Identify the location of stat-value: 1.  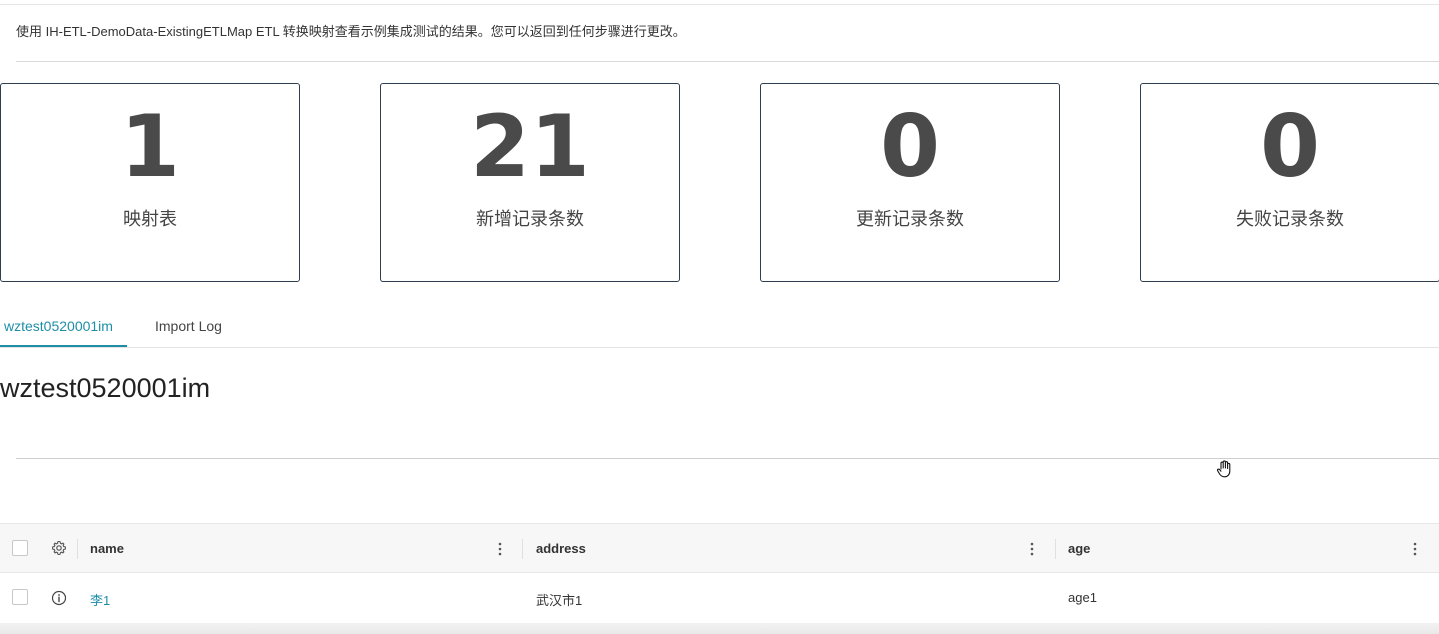
(150, 147).